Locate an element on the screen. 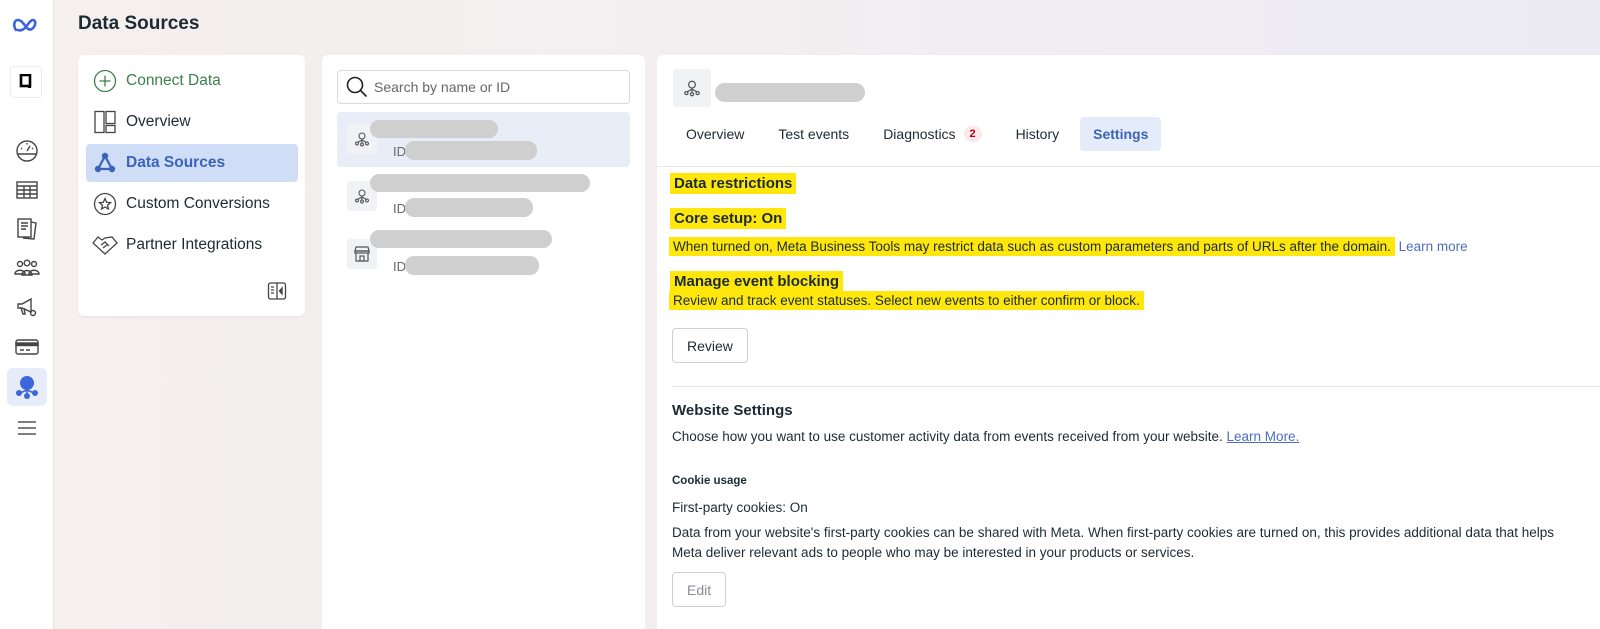 This screenshot has width=1600, height=629. source-title-redacted is located at coordinates (790, 92).